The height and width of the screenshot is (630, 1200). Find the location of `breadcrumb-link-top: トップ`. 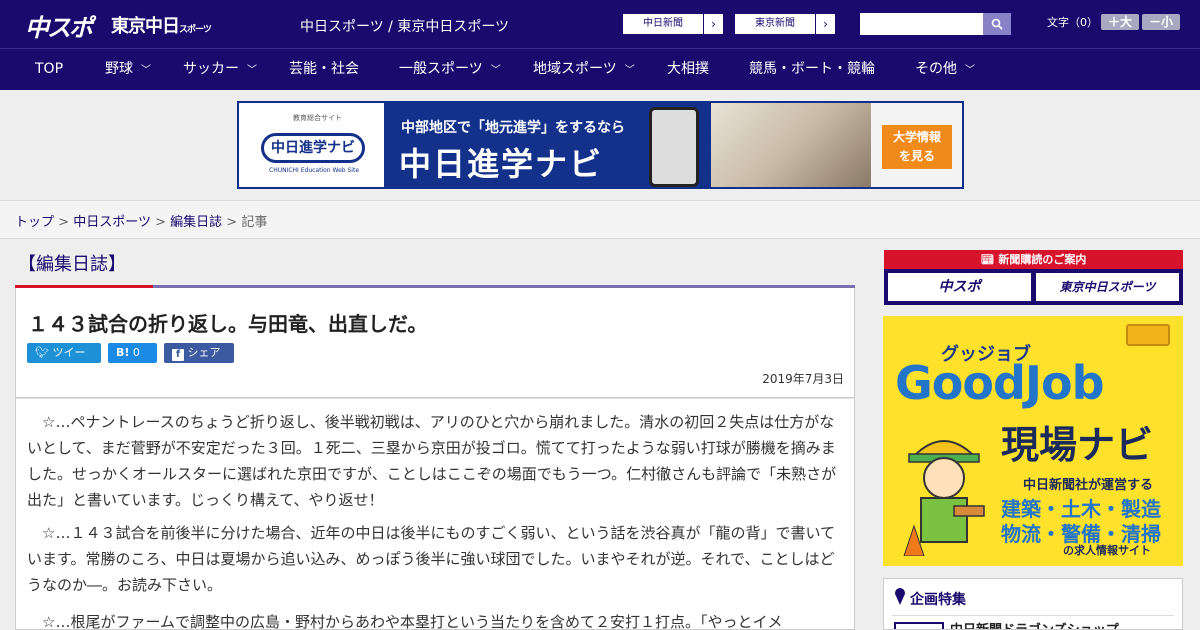

breadcrumb-link-top: トップ is located at coordinates (34, 222).